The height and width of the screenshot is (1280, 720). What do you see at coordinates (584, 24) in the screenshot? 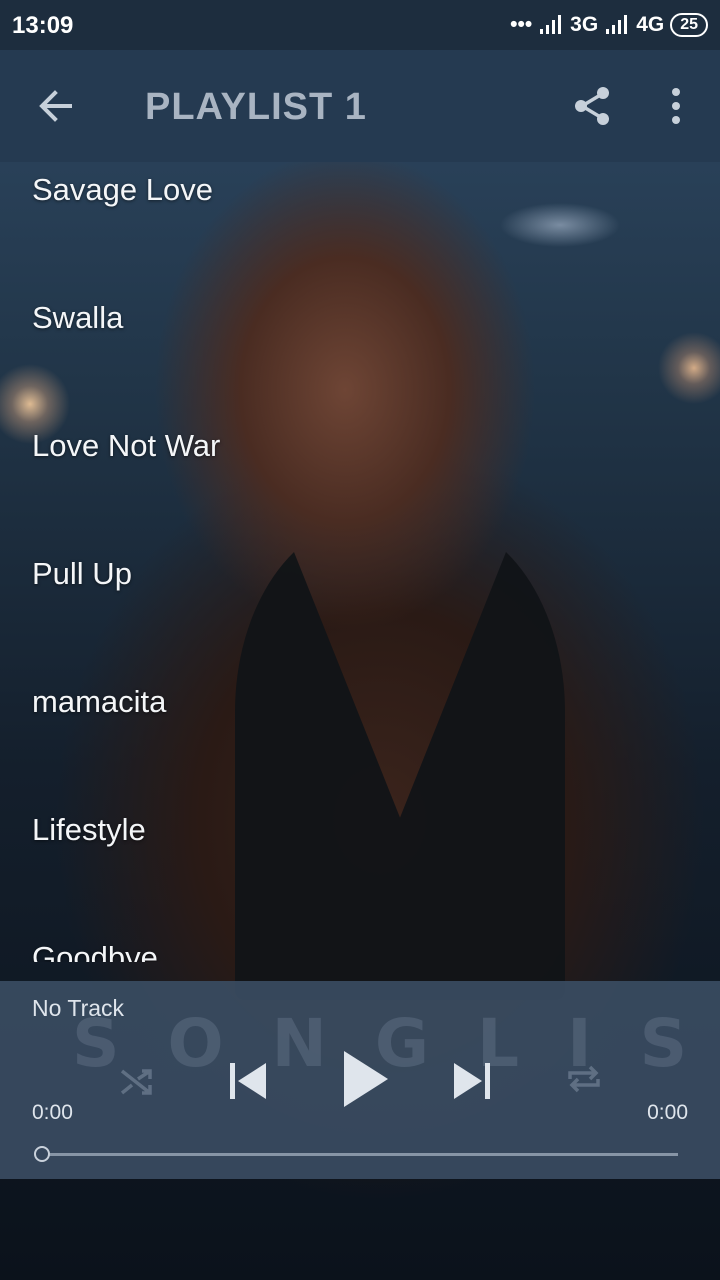
I see `network-label-1: 3G` at bounding box center [584, 24].